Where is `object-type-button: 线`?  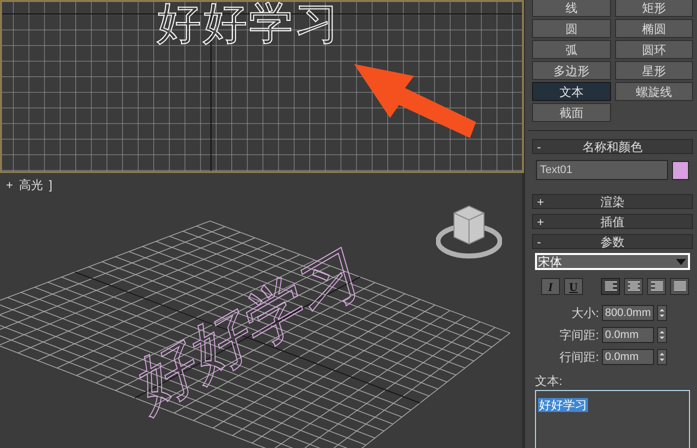
object-type-button: 线 is located at coordinates (571, 8).